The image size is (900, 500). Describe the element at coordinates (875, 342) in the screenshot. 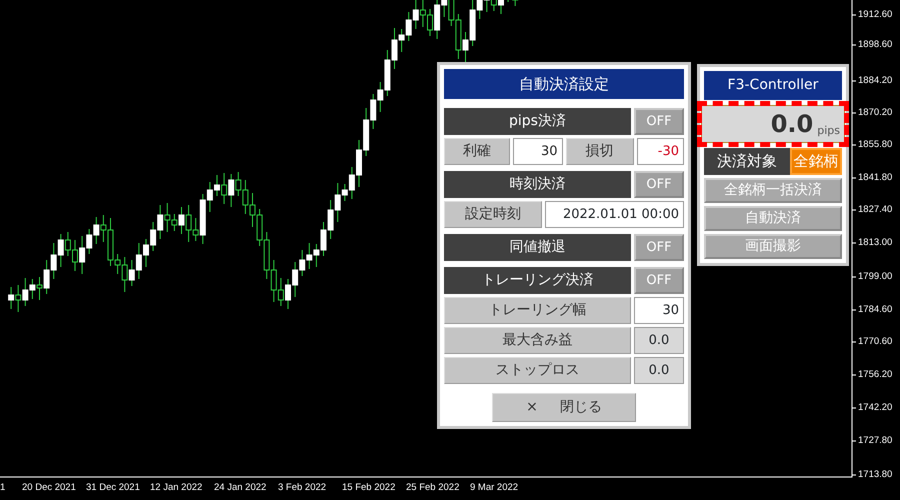

I see `price-label: 1770.60` at that location.